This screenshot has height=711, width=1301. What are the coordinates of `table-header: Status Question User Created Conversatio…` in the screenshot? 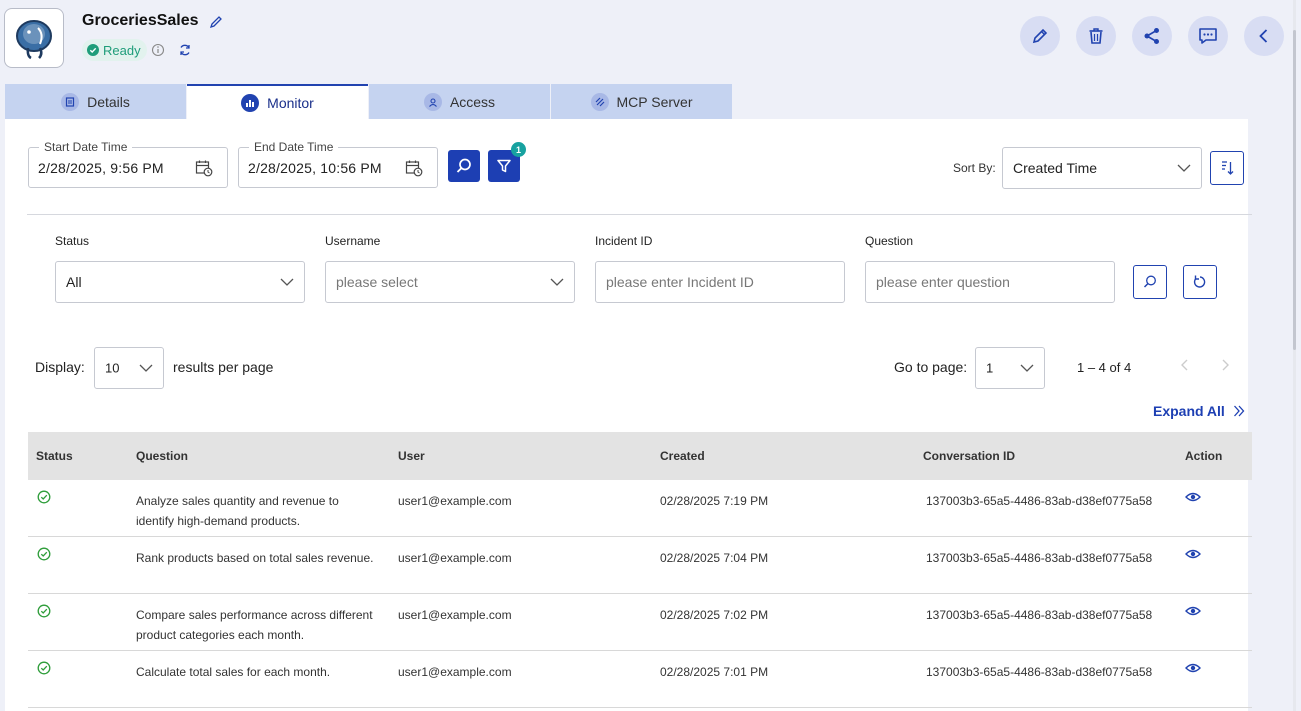 It's located at (640, 456).